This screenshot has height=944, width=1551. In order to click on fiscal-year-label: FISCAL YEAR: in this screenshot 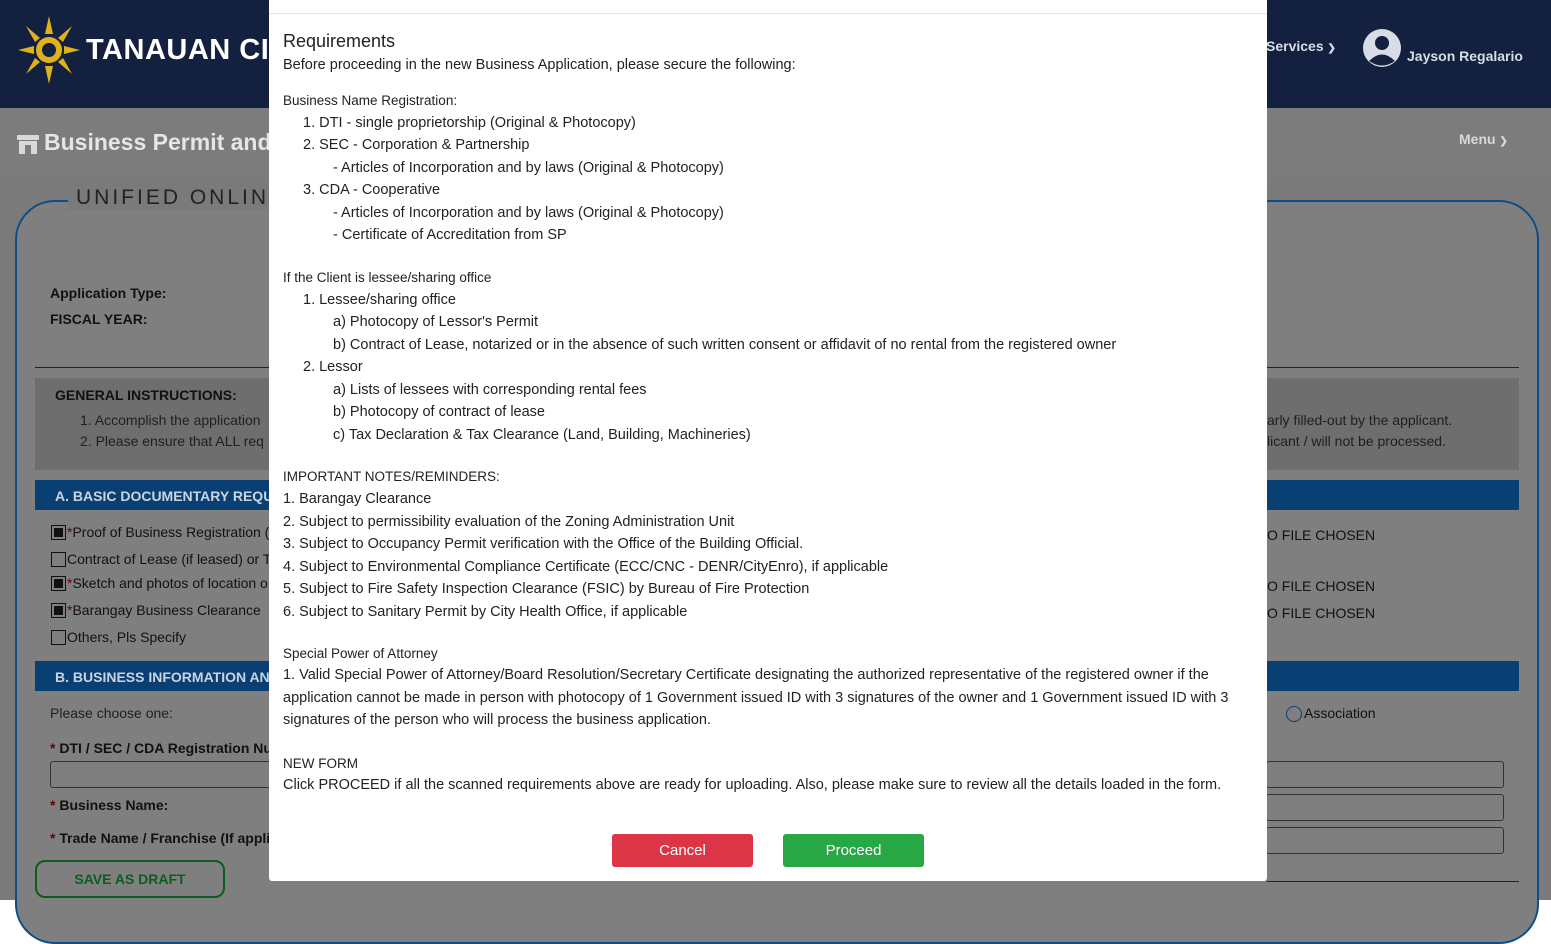, I will do `click(99, 319)`.